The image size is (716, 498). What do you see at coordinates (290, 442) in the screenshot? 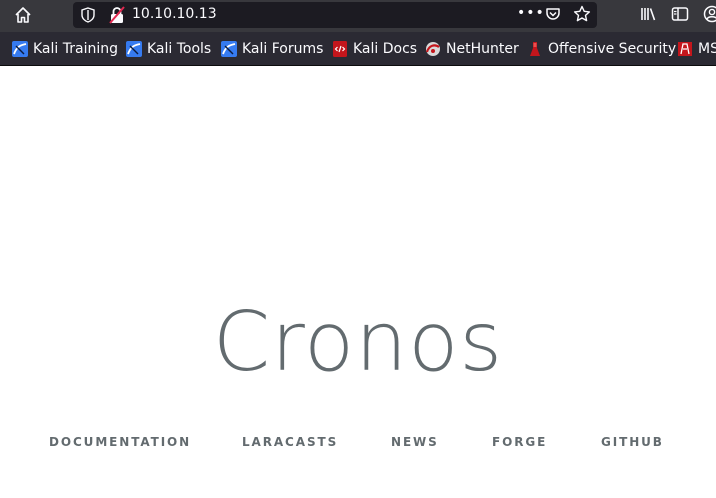
I see `link-laracasts: Laracasts` at bounding box center [290, 442].